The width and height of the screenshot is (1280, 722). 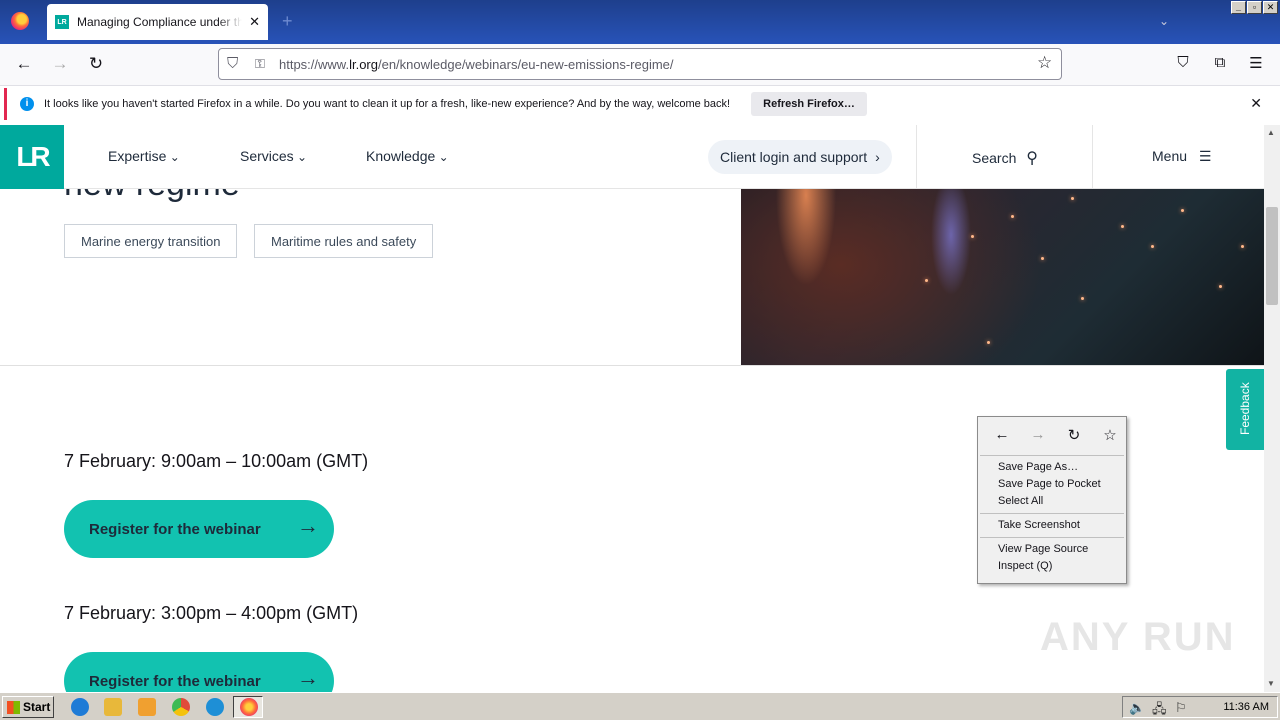 What do you see at coordinates (147, 707) in the screenshot?
I see `media-player-icon` at bounding box center [147, 707].